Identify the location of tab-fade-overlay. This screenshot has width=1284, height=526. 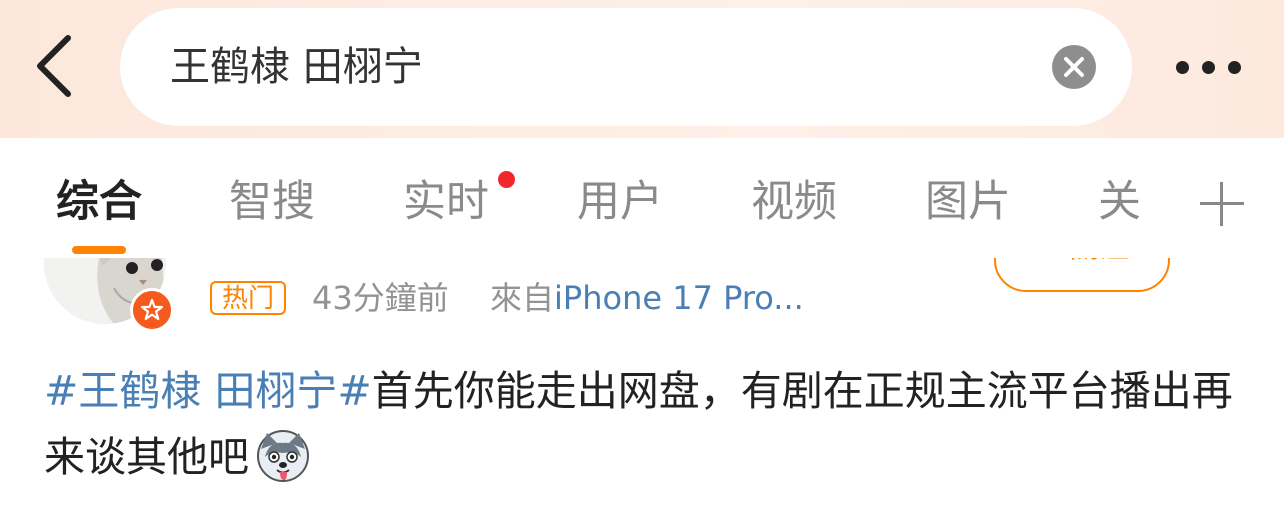
(1170, 203).